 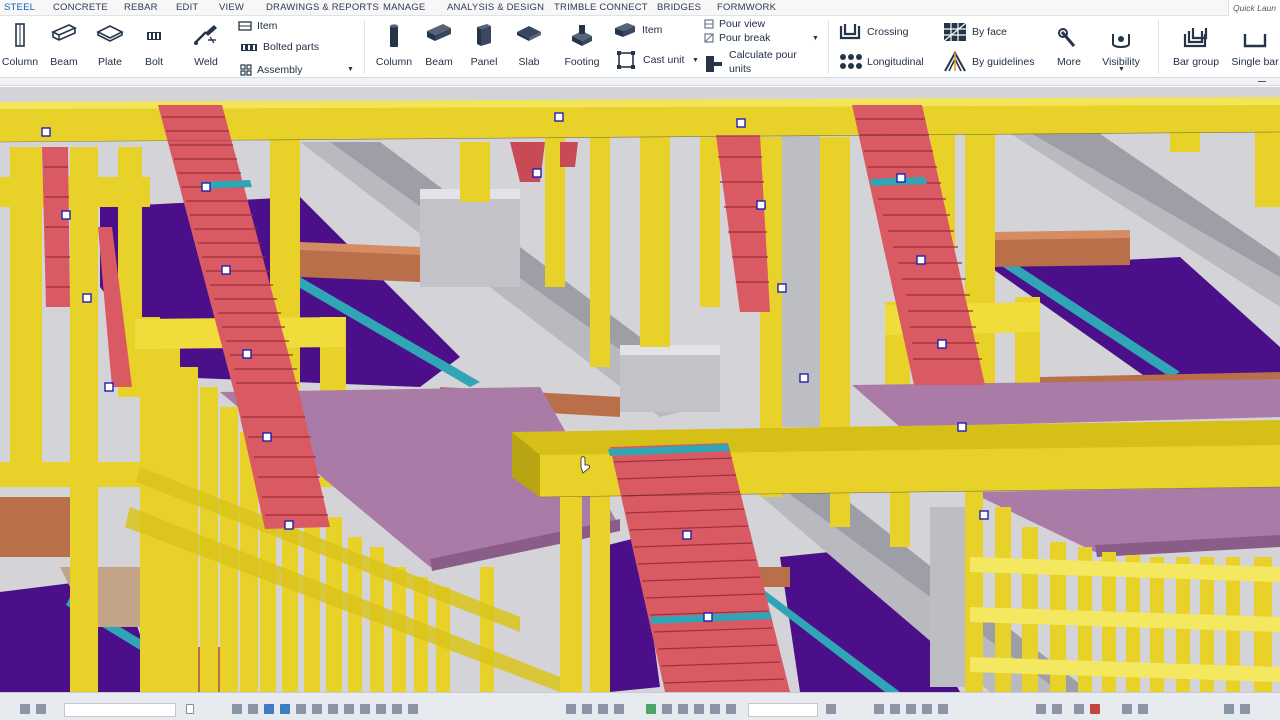 I want to click on crossing-icon, so click(x=850, y=32).